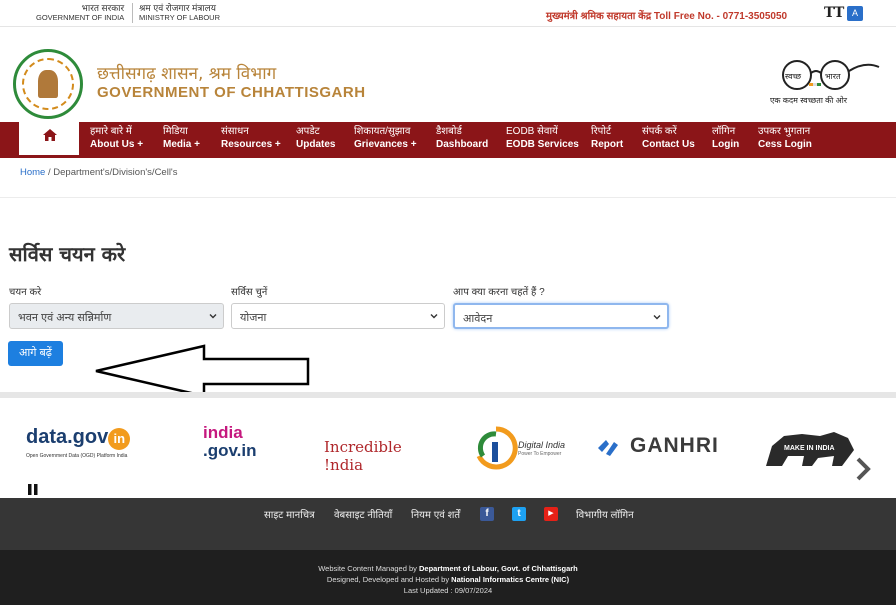 The width and height of the screenshot is (896, 605). What do you see at coordinates (363, 514) in the screenshot?
I see `footer-link-policies: वेबसाइट नीतियाँ` at bounding box center [363, 514].